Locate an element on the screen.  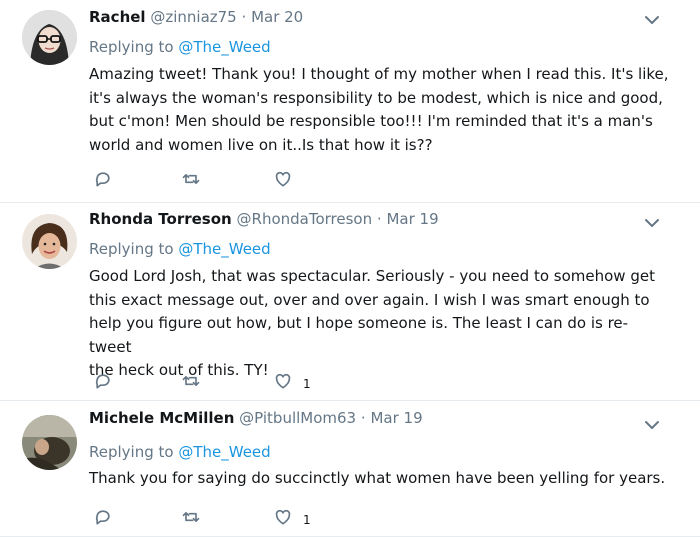
user-handle: @RhondaTorreson is located at coordinates (305, 219).